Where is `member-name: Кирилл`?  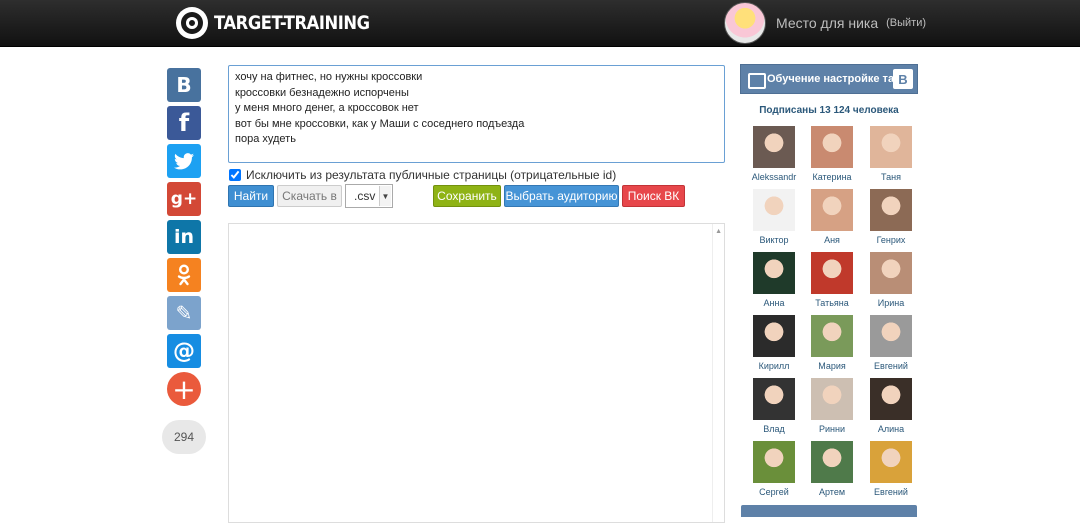
member-name: Кирилл is located at coordinates (774, 366).